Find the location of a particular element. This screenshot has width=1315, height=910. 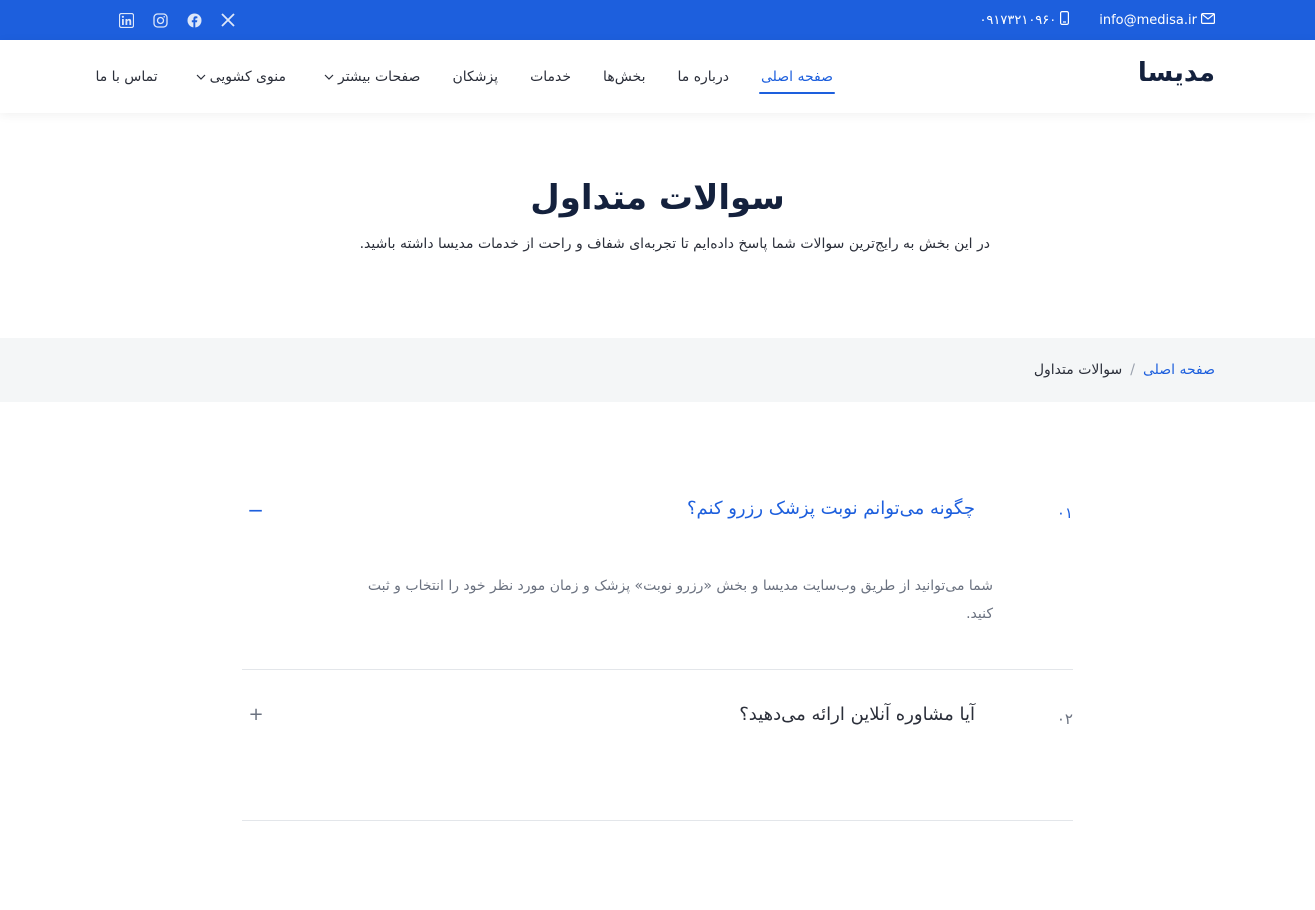

nav-label: تماس با ما is located at coordinates (126, 76).